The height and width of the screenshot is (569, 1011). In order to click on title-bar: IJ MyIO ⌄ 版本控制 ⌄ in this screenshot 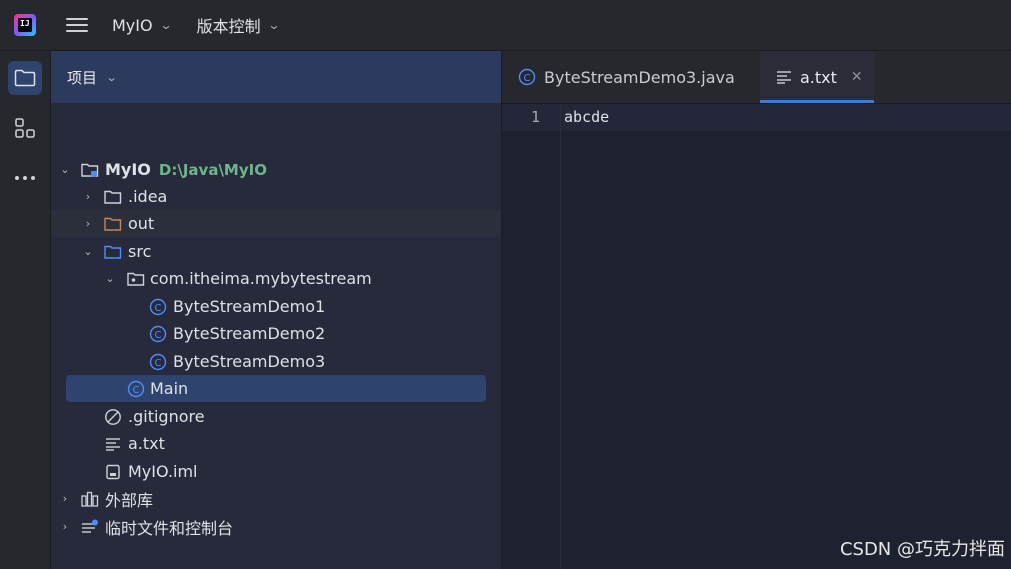, I will do `click(505, 25)`.